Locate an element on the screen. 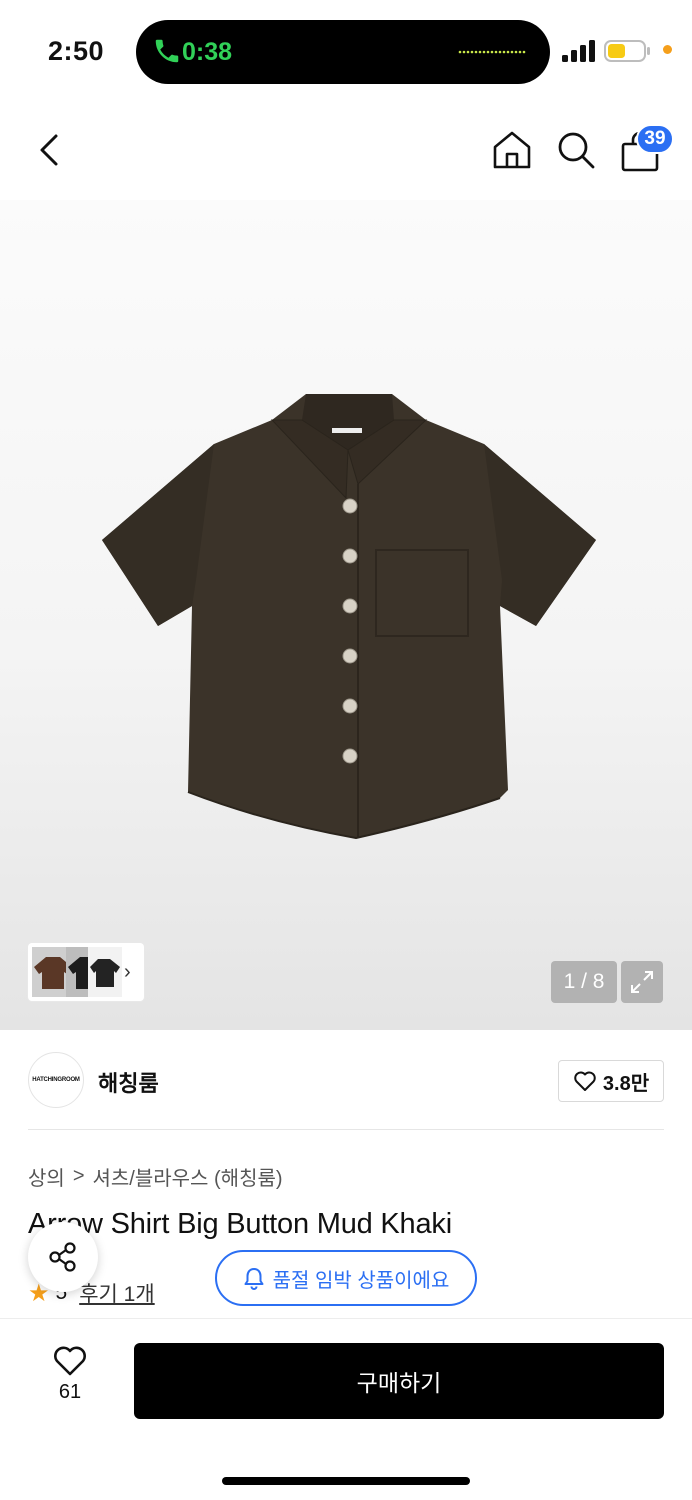 The image size is (692, 1500). brand-logo: HATCHINGROOM is located at coordinates (56, 1080).